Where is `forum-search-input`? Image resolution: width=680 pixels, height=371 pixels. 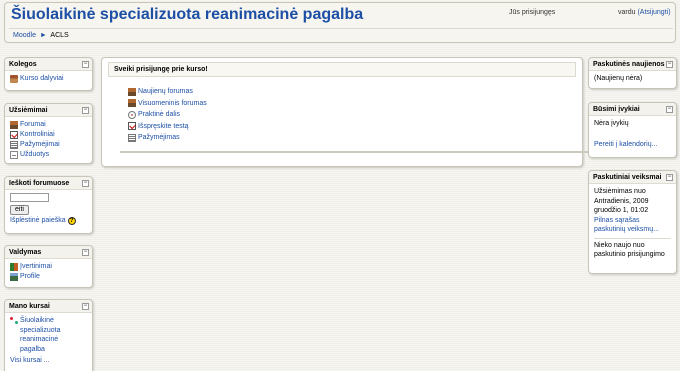
forum-search-input is located at coordinates (29, 197).